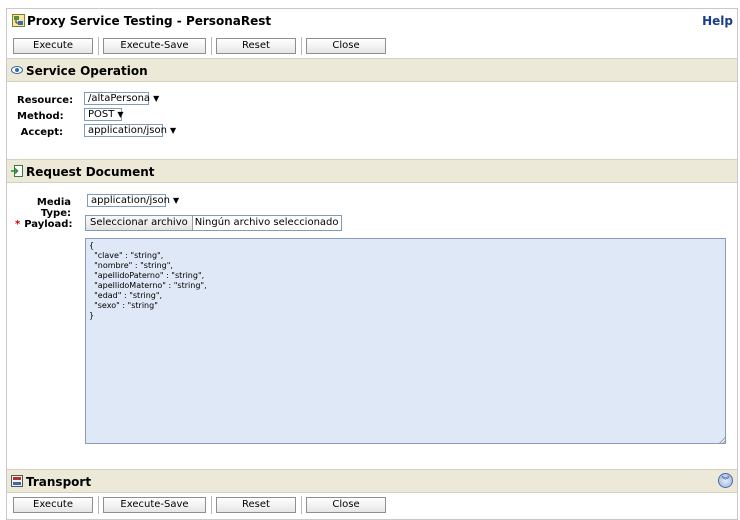  I want to click on chevron-down-circle-icon: ︾, so click(725, 480).